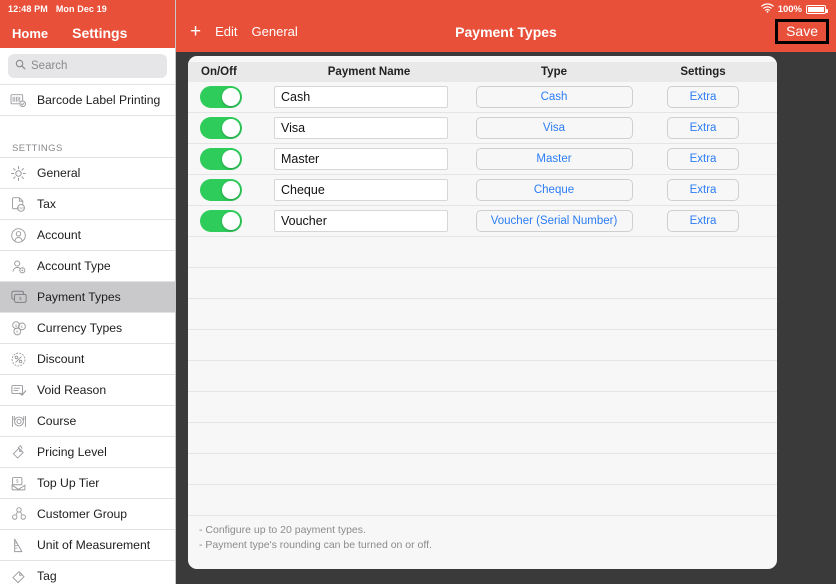  What do you see at coordinates (18, 483) in the screenshot?
I see `envelope-money-icon: $` at bounding box center [18, 483].